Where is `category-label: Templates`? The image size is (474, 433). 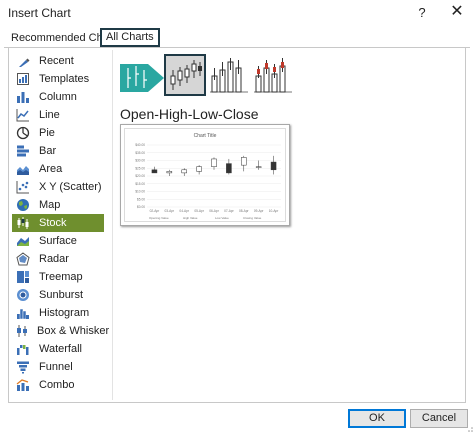 category-label: Templates is located at coordinates (64, 79).